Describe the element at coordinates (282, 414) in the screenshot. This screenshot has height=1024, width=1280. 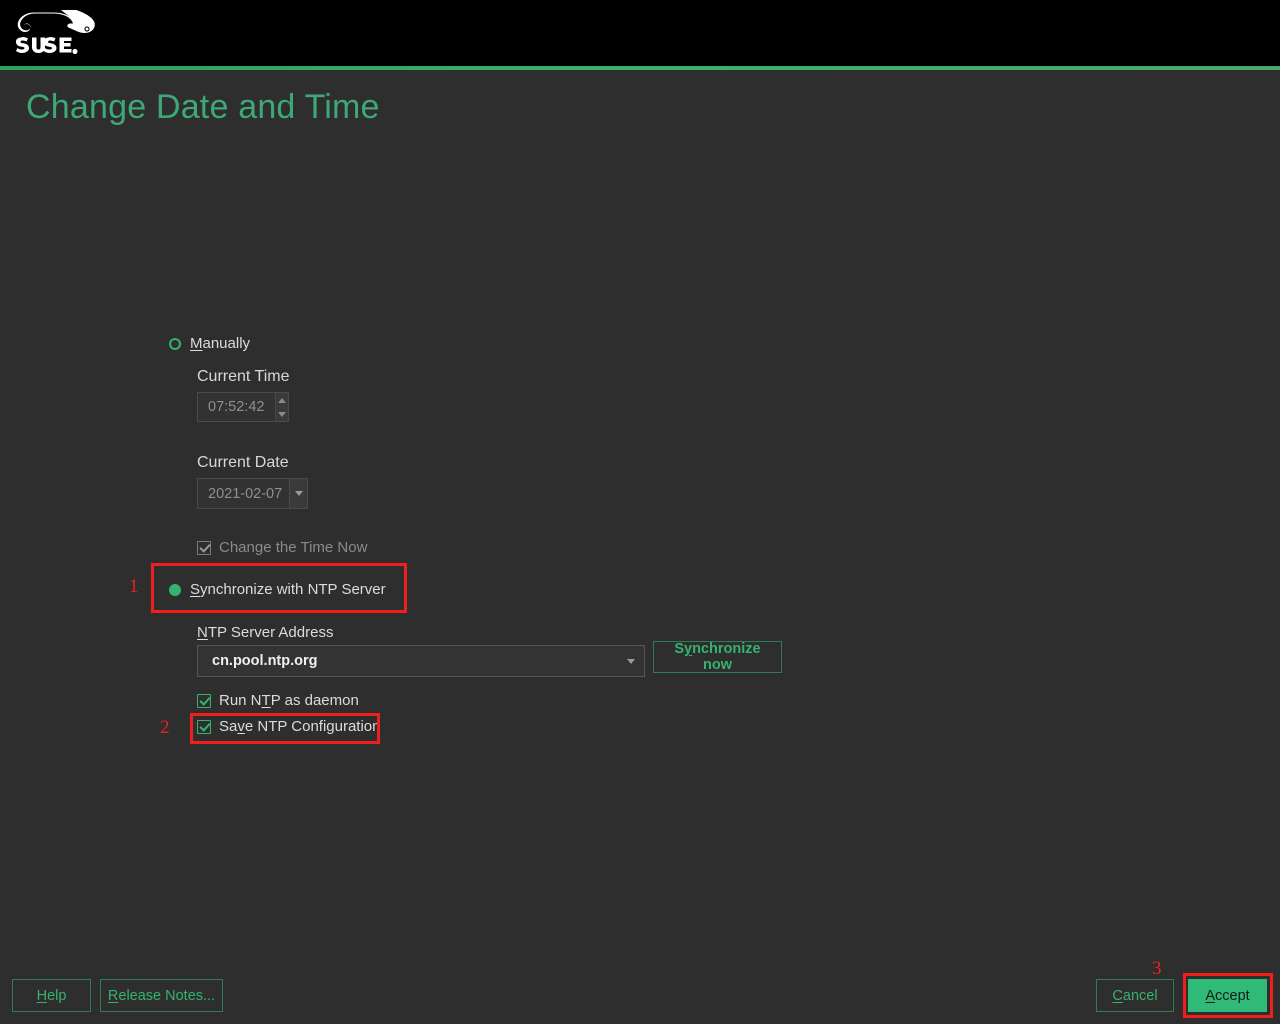
I see `spinner-down-icon` at that location.